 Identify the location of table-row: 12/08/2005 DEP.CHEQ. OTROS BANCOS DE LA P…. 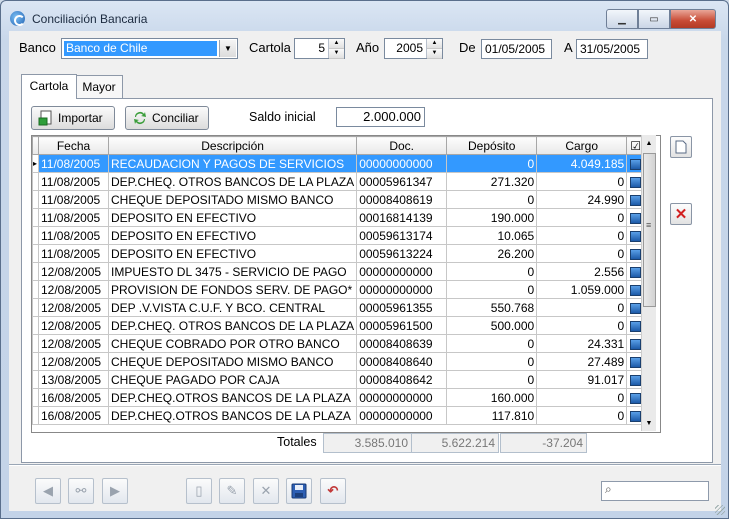
(339, 325).